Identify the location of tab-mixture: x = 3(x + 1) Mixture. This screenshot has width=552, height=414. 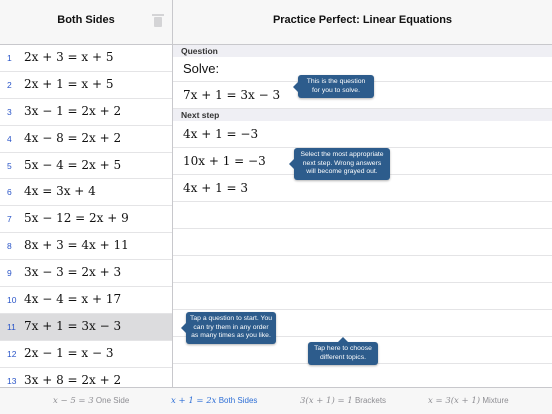
(468, 401).